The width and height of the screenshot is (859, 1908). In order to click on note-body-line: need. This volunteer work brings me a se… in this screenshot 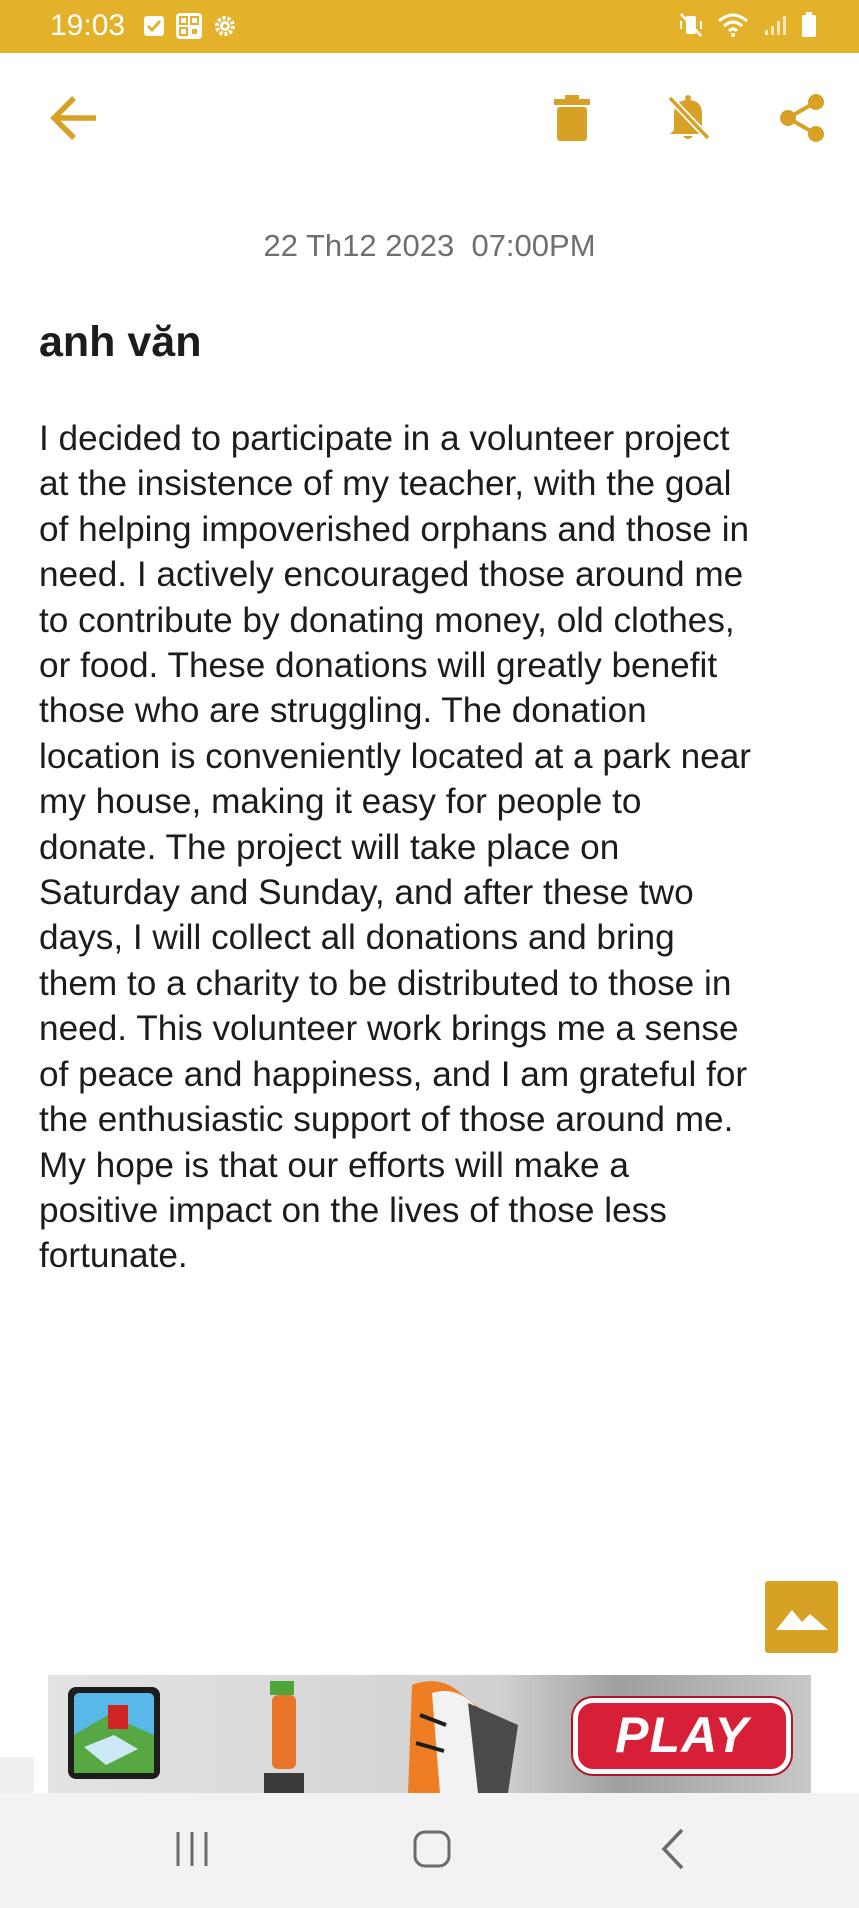, I will do `click(389, 1029)`.